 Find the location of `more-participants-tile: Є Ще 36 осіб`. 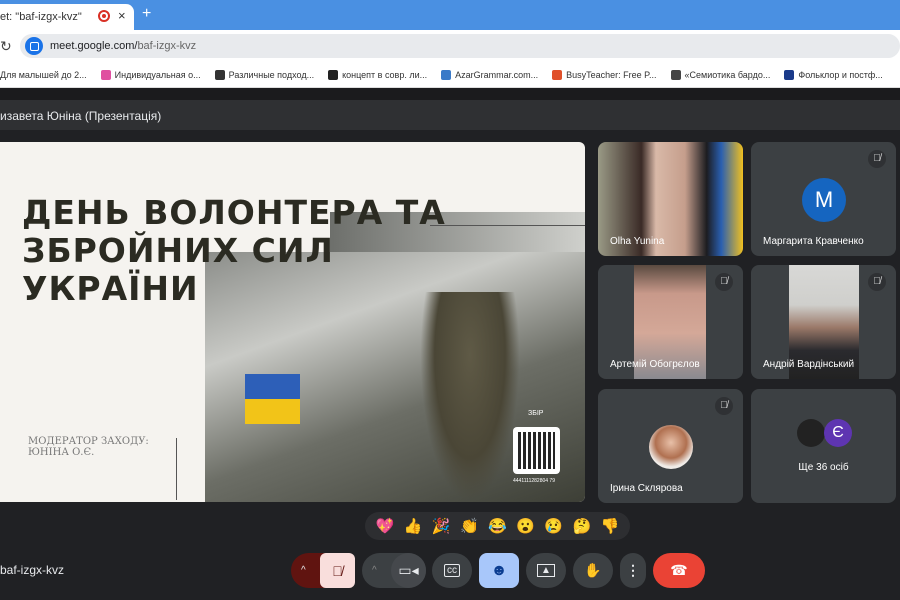

more-participants-tile: Є Ще 36 осіб is located at coordinates (823, 446).